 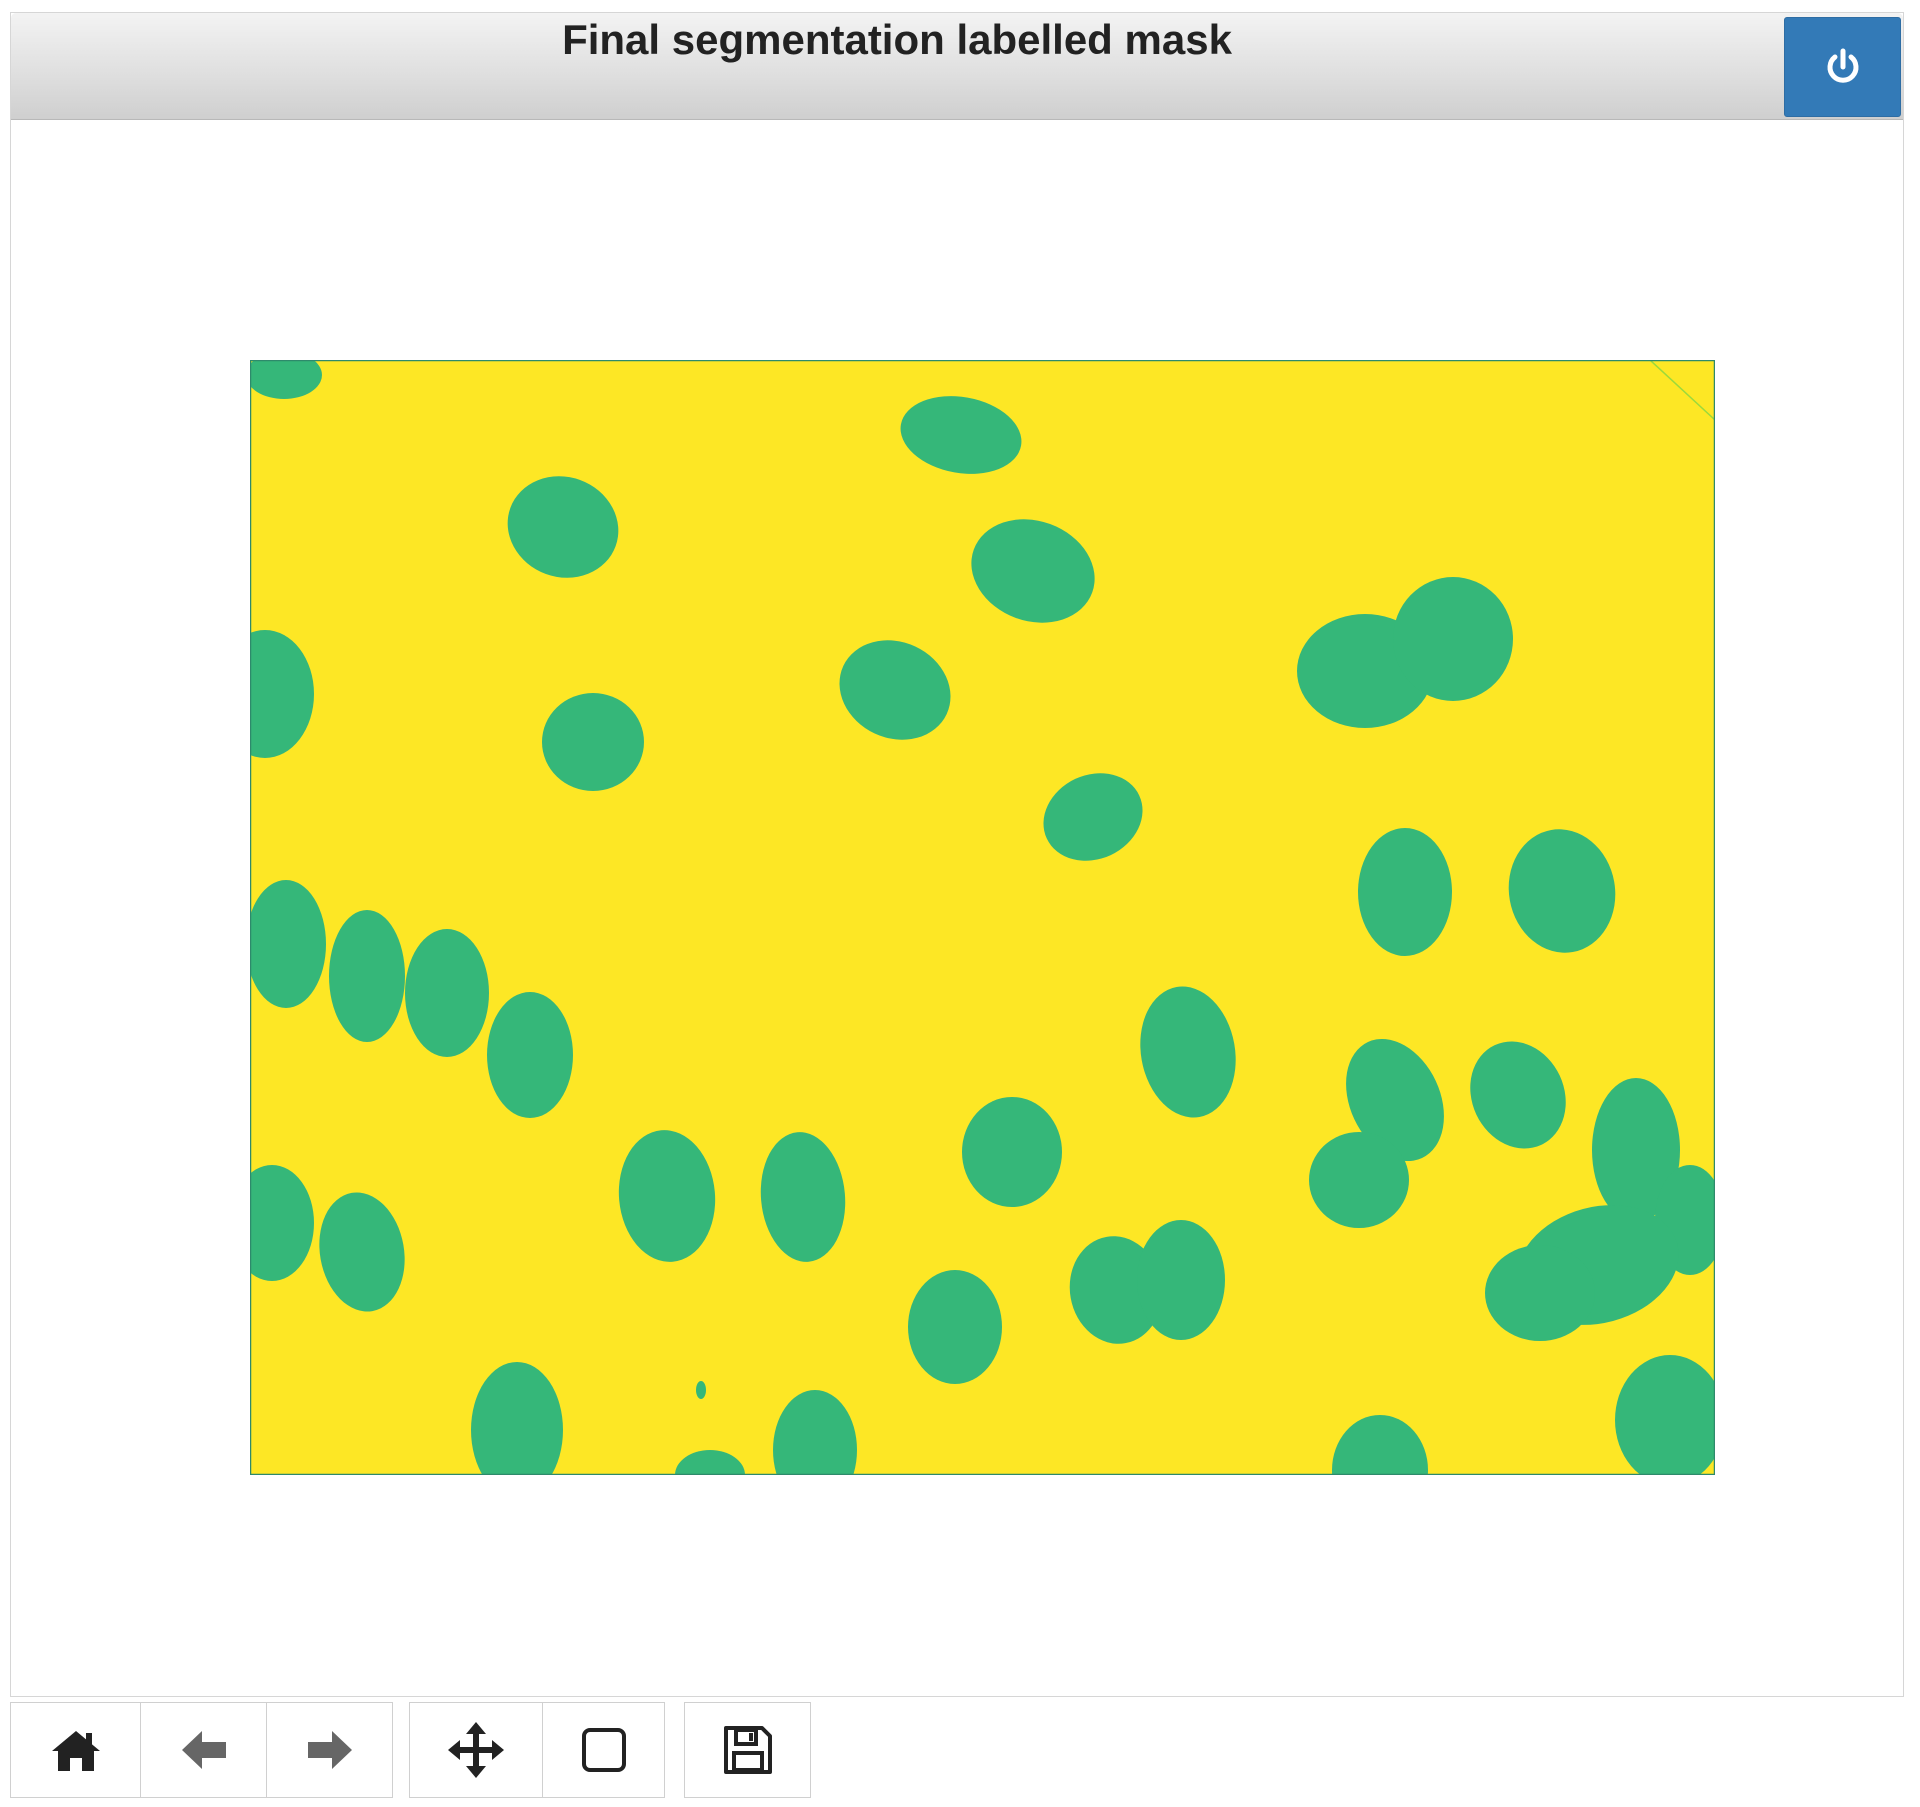 I want to click on nav-toolbar-group, so click(x=201, y=1750).